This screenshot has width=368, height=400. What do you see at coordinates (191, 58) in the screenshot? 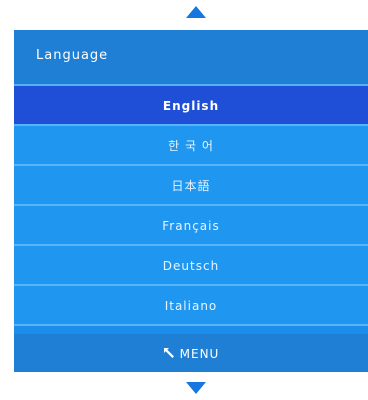
I see `menu-header: Language` at bounding box center [191, 58].